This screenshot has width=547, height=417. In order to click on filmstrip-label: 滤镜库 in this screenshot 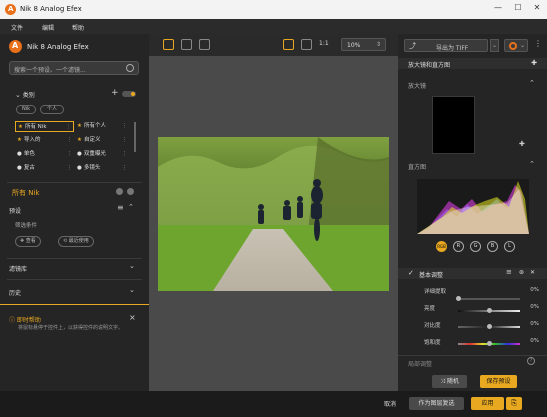, I will do `click(18, 269)`.